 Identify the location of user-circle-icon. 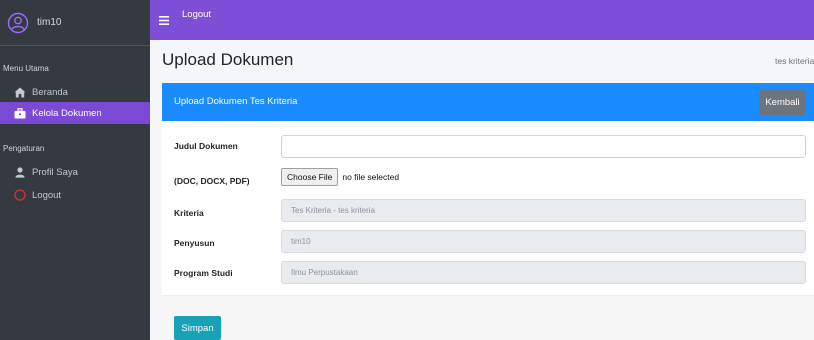
(18, 23).